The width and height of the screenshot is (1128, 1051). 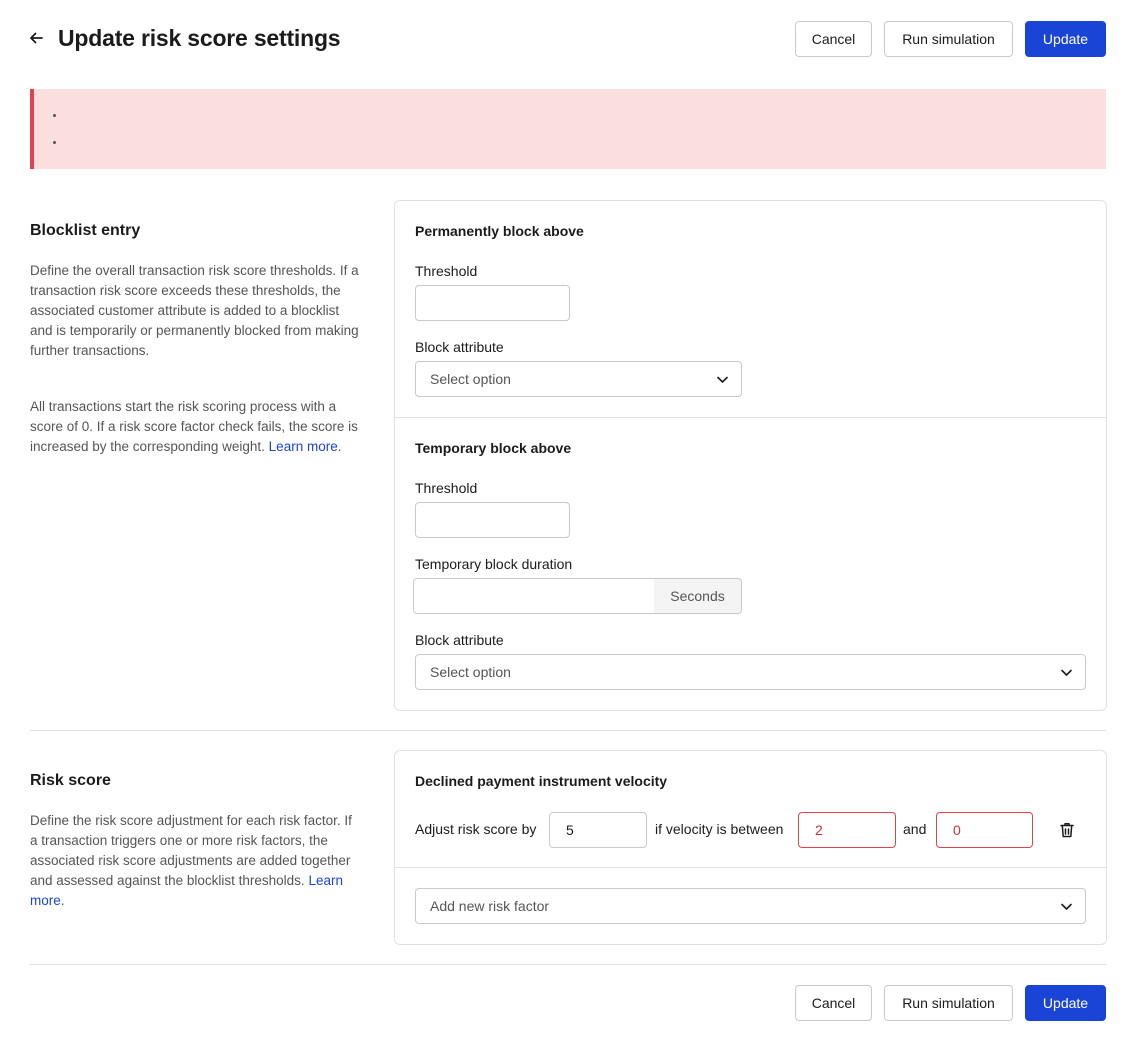 What do you see at coordinates (499, 231) in the screenshot?
I see `permanent-block-title: Permanently block above` at bounding box center [499, 231].